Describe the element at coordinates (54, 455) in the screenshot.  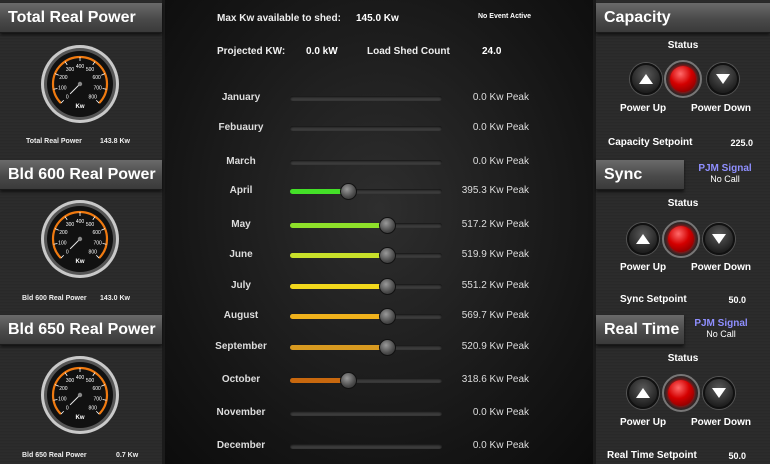
I see `gauge-caption-bld650: Bld 650 Real Power` at that location.